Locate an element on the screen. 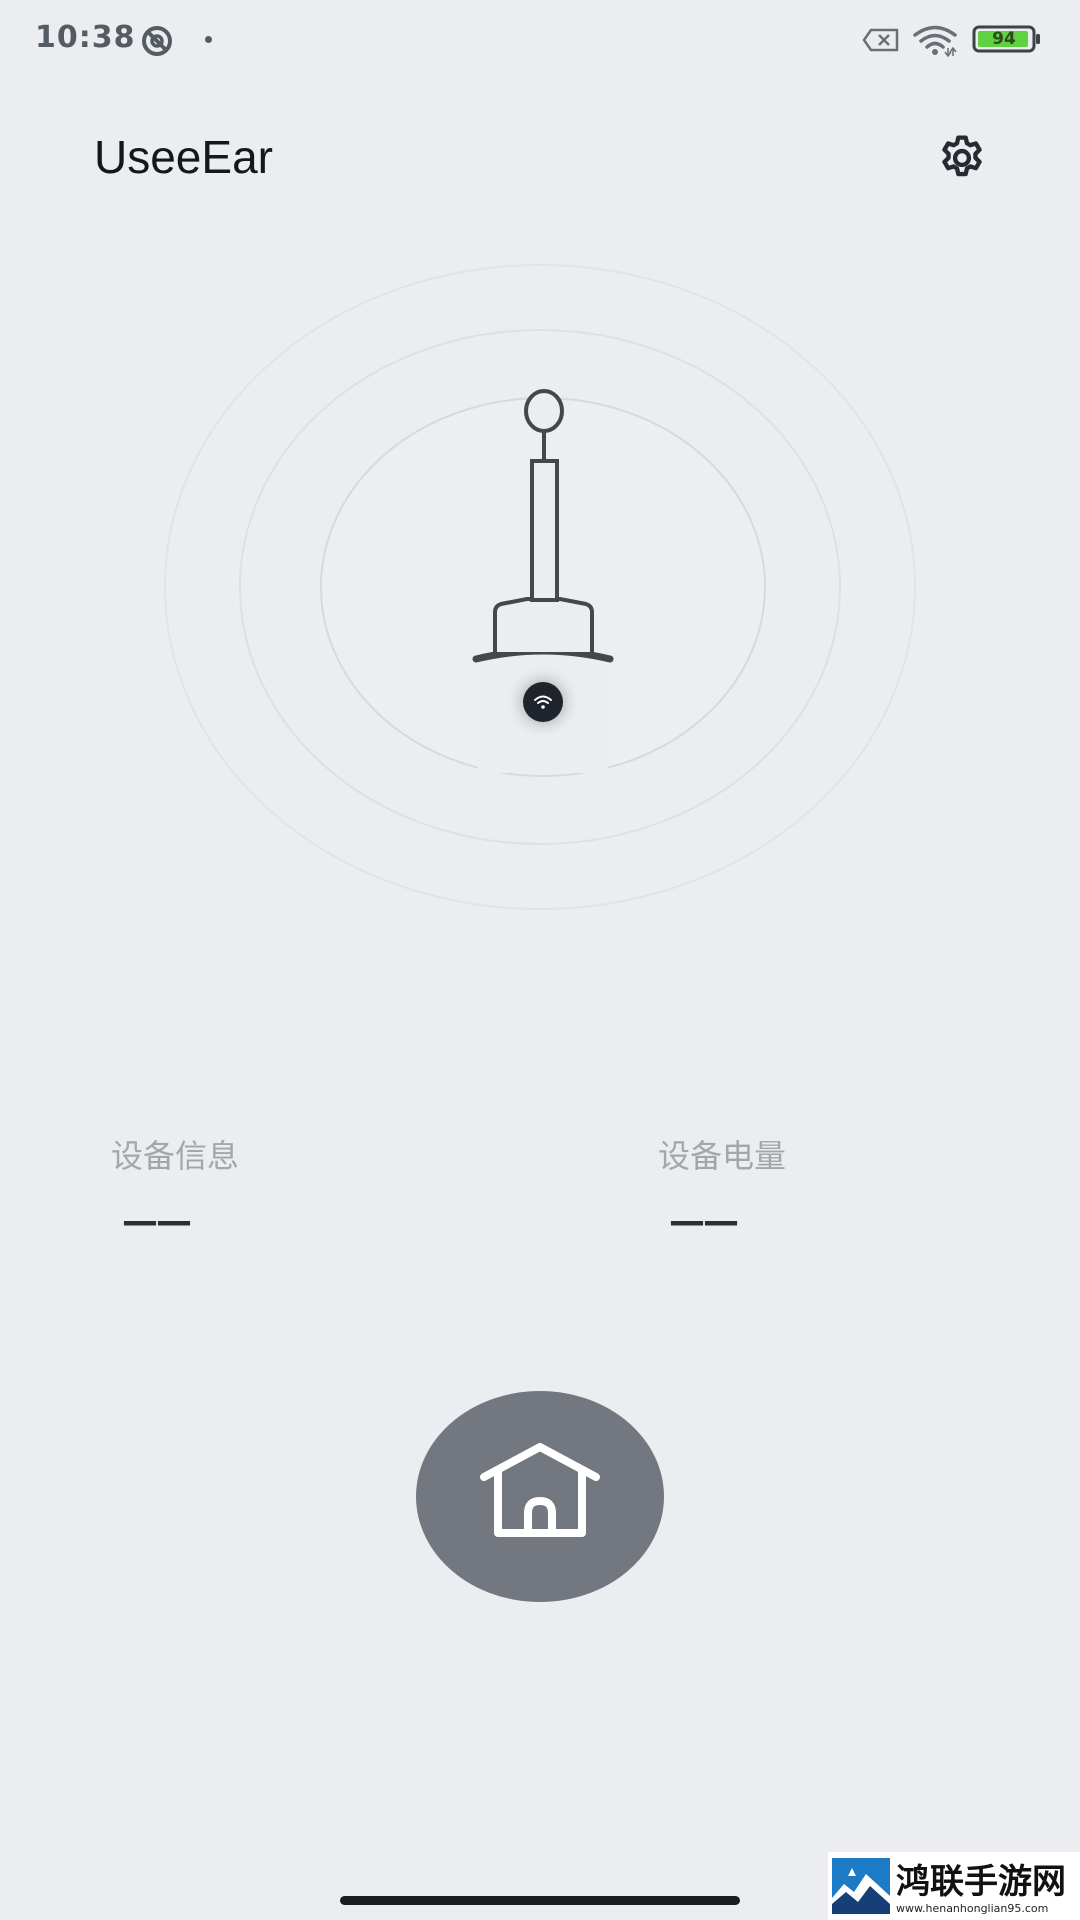  gear-icon is located at coordinates (962, 156).